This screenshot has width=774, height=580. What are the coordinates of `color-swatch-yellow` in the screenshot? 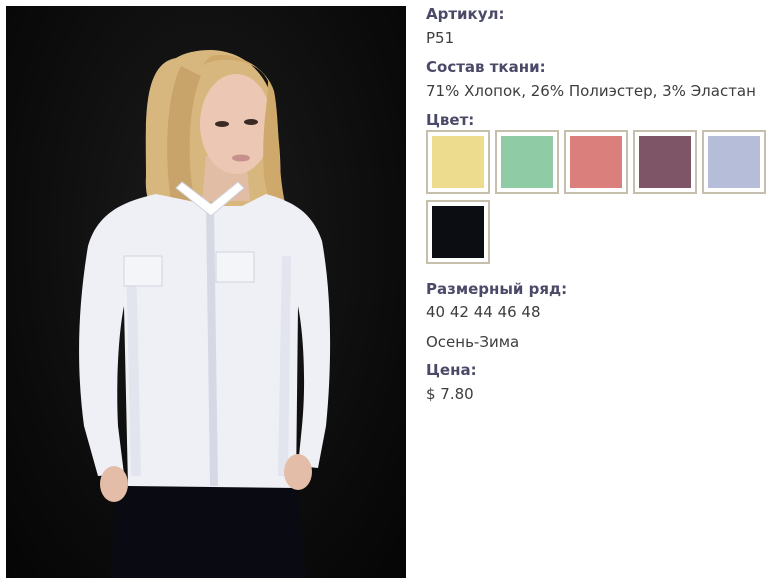 It's located at (458, 162).